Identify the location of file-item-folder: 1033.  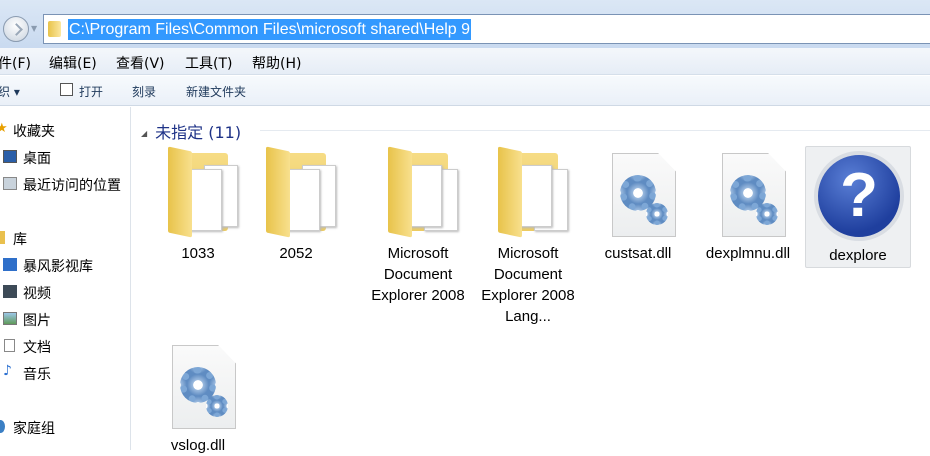
(198, 204).